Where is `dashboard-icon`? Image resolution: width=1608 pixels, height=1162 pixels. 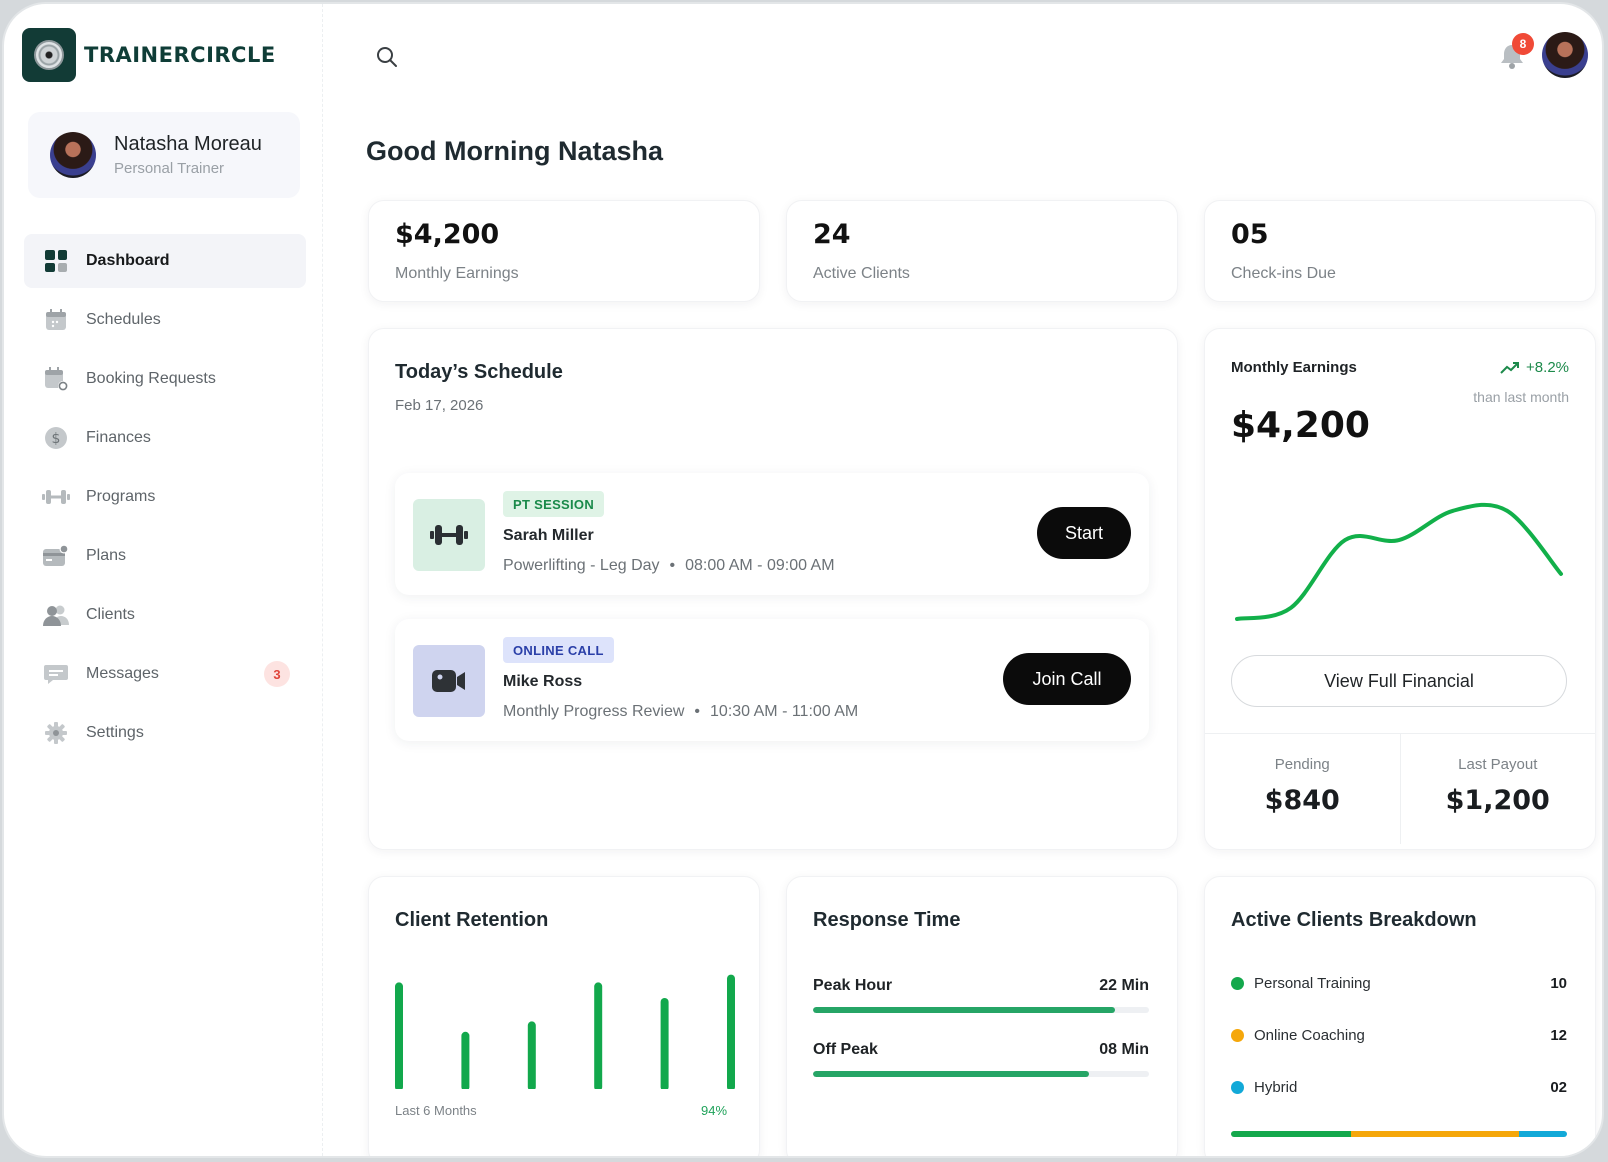
dashboard-icon is located at coordinates (56, 261).